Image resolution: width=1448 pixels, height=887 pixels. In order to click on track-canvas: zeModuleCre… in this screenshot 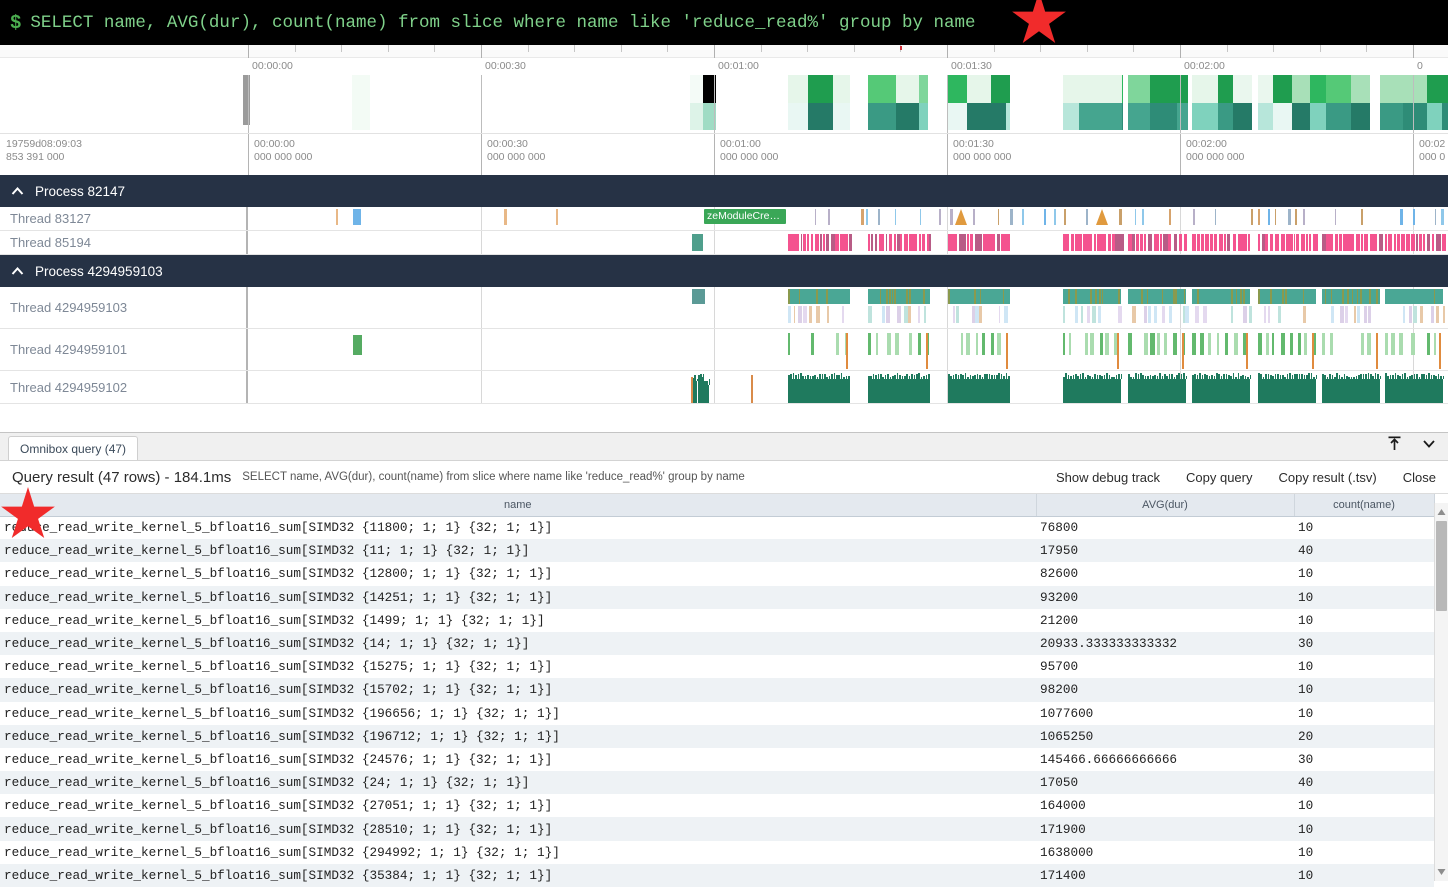, I will do `click(848, 218)`.